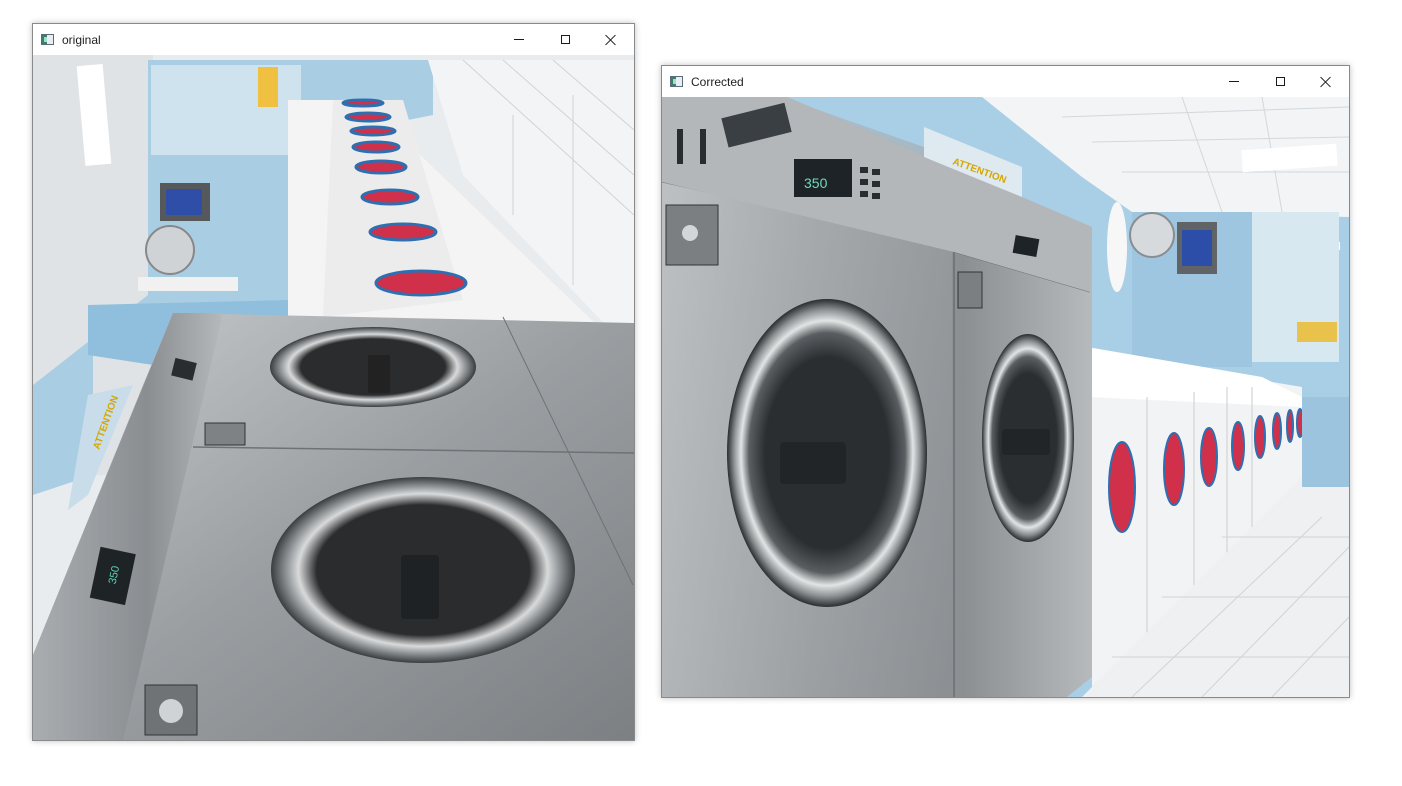 The width and height of the screenshot is (1402, 786). What do you see at coordinates (816, 183) in the screenshot?
I see `display-350: 350` at bounding box center [816, 183].